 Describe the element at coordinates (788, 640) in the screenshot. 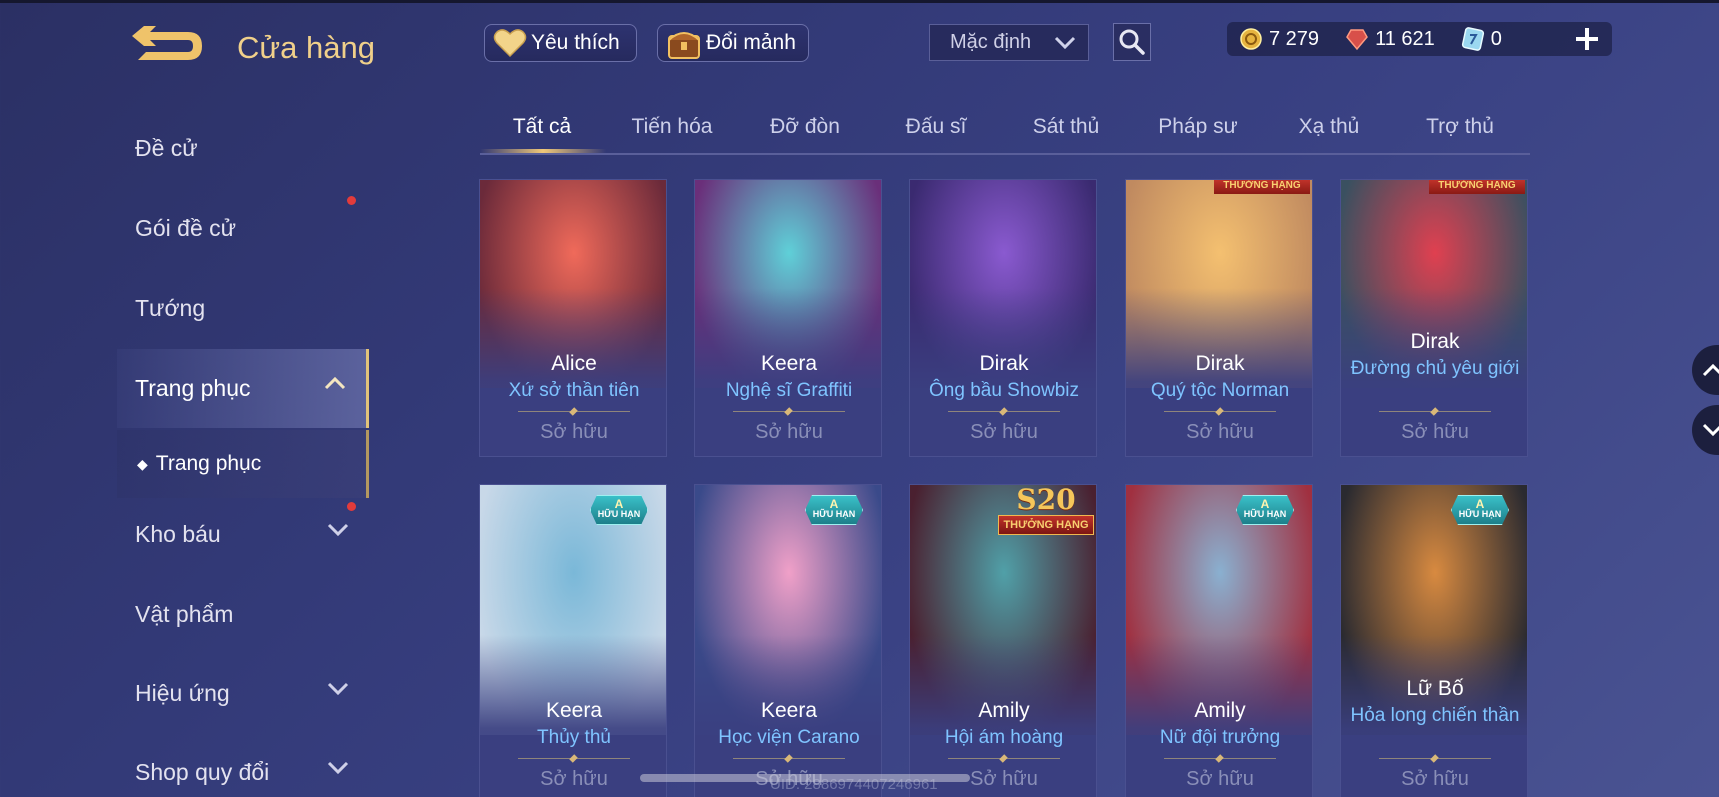

I see `skin-card: KeeraHọc viện CaranoSở hữuAHỮU HẠN` at that location.